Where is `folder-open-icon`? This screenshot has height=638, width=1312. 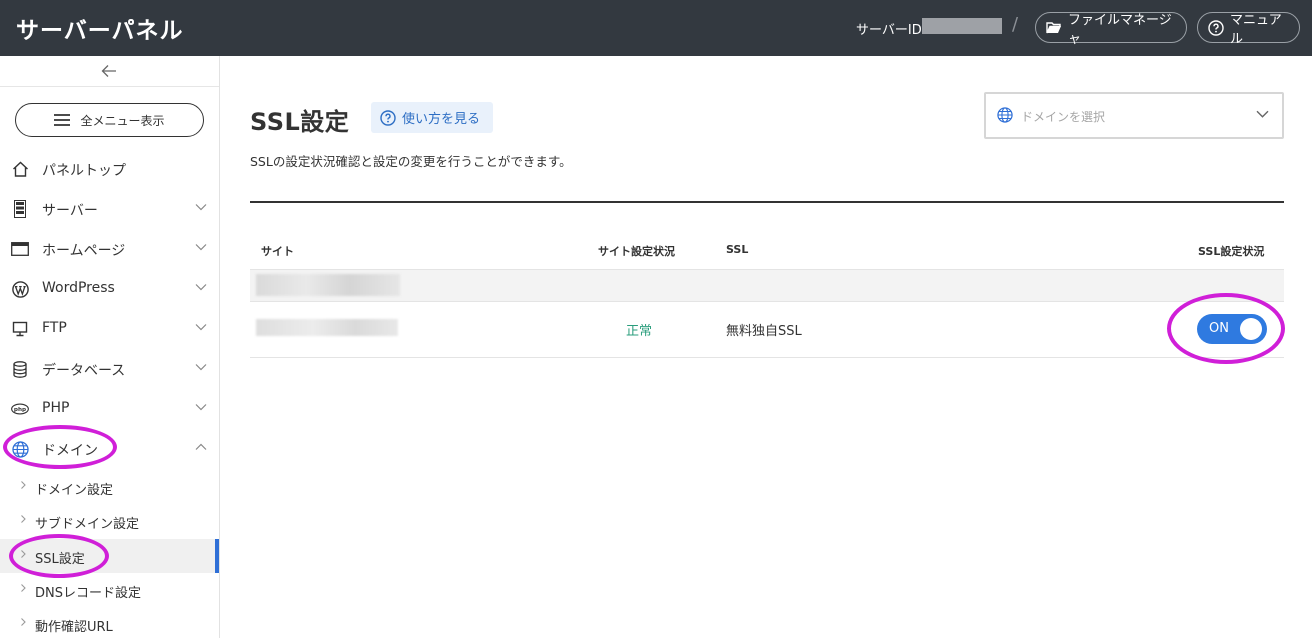 folder-open-icon is located at coordinates (1053, 27).